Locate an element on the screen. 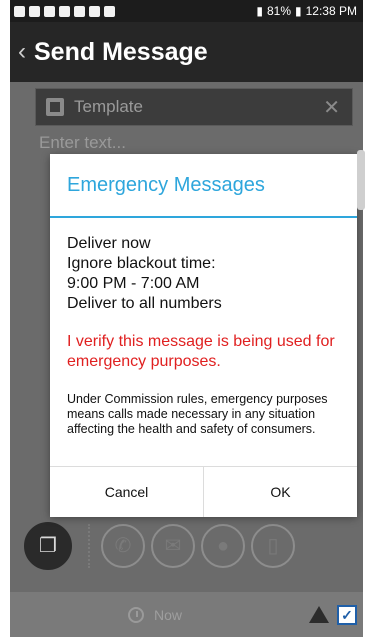  close-icon: ✕ is located at coordinates (331, 107).